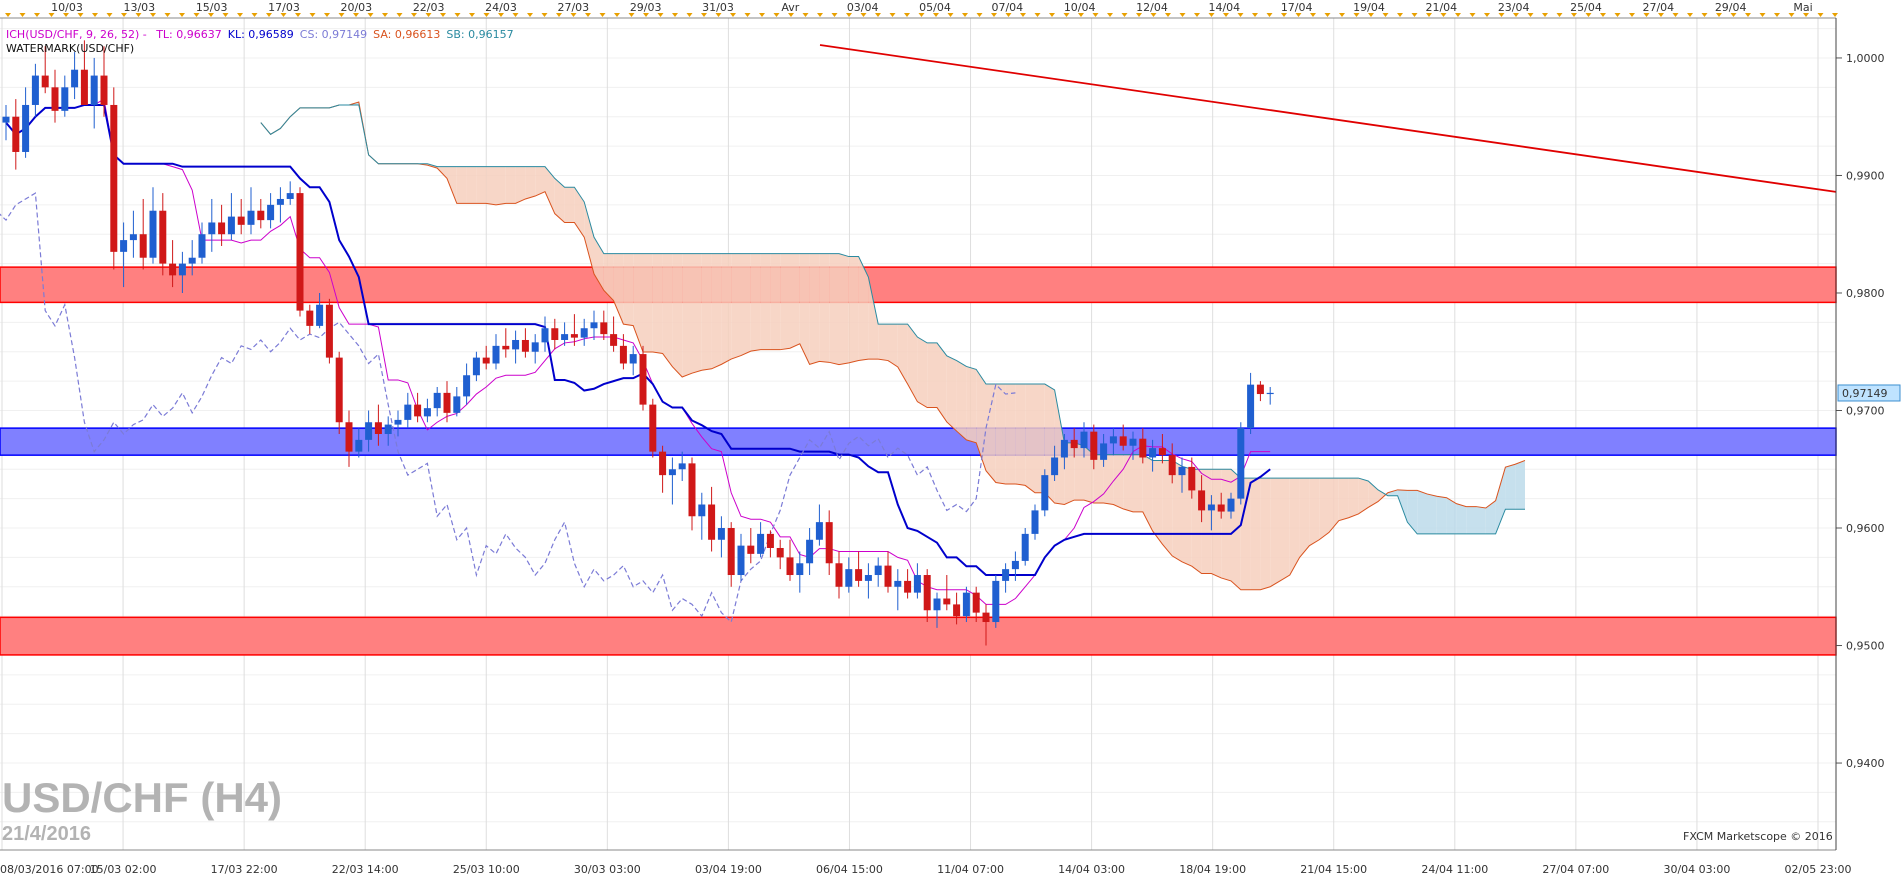 The height and width of the screenshot is (883, 1903). Describe the element at coordinates (49, 869) in the screenshot. I see `x-tick-label-bottom: 08/03/2016 07:00` at that location.